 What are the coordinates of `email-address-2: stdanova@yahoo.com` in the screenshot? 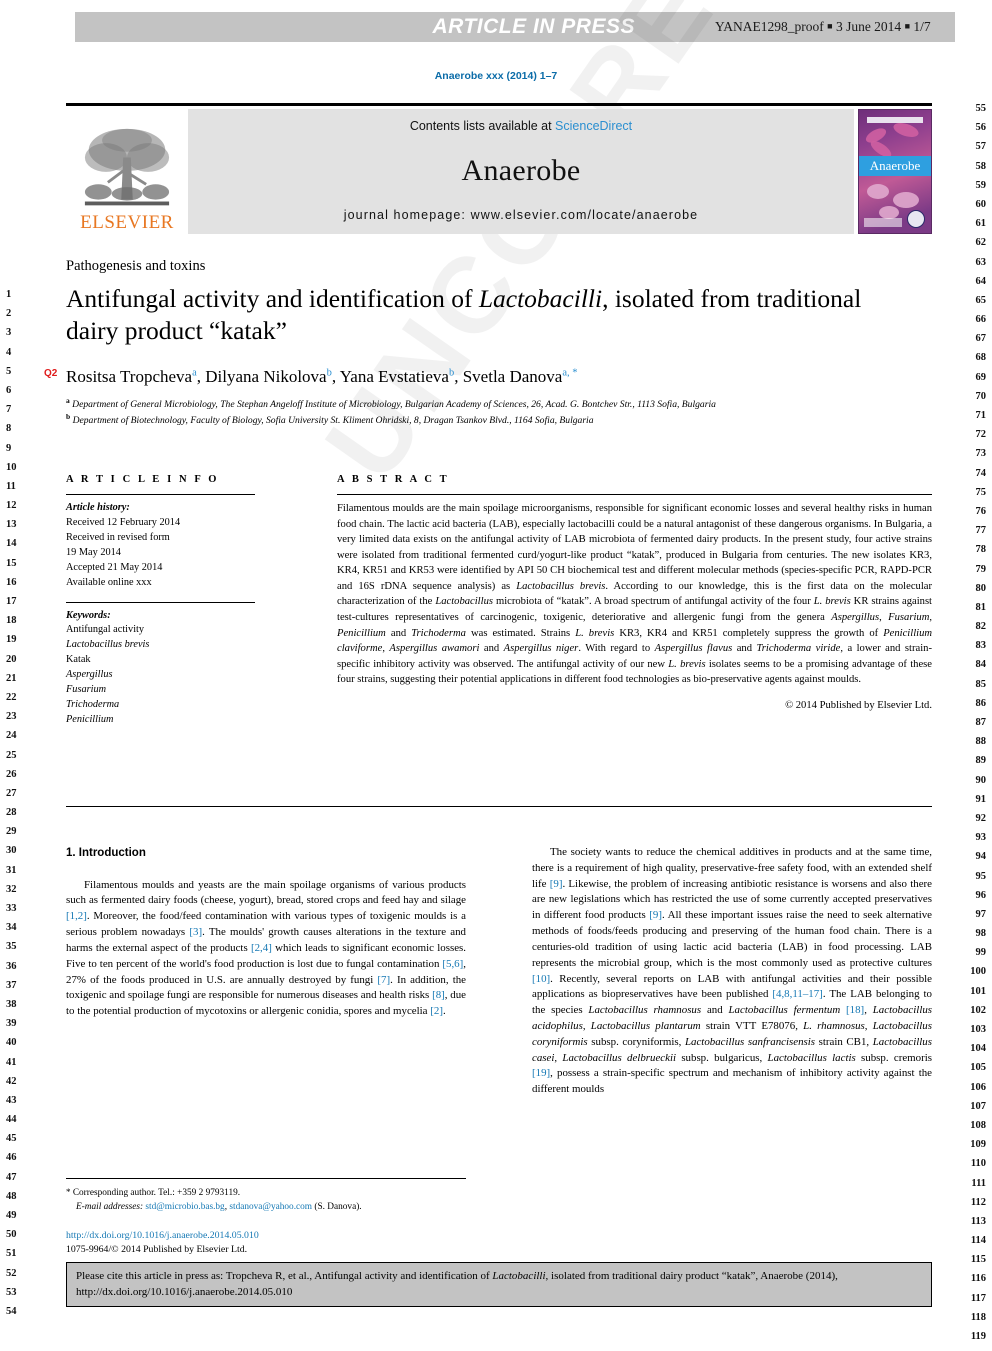 It's located at (270, 1207).